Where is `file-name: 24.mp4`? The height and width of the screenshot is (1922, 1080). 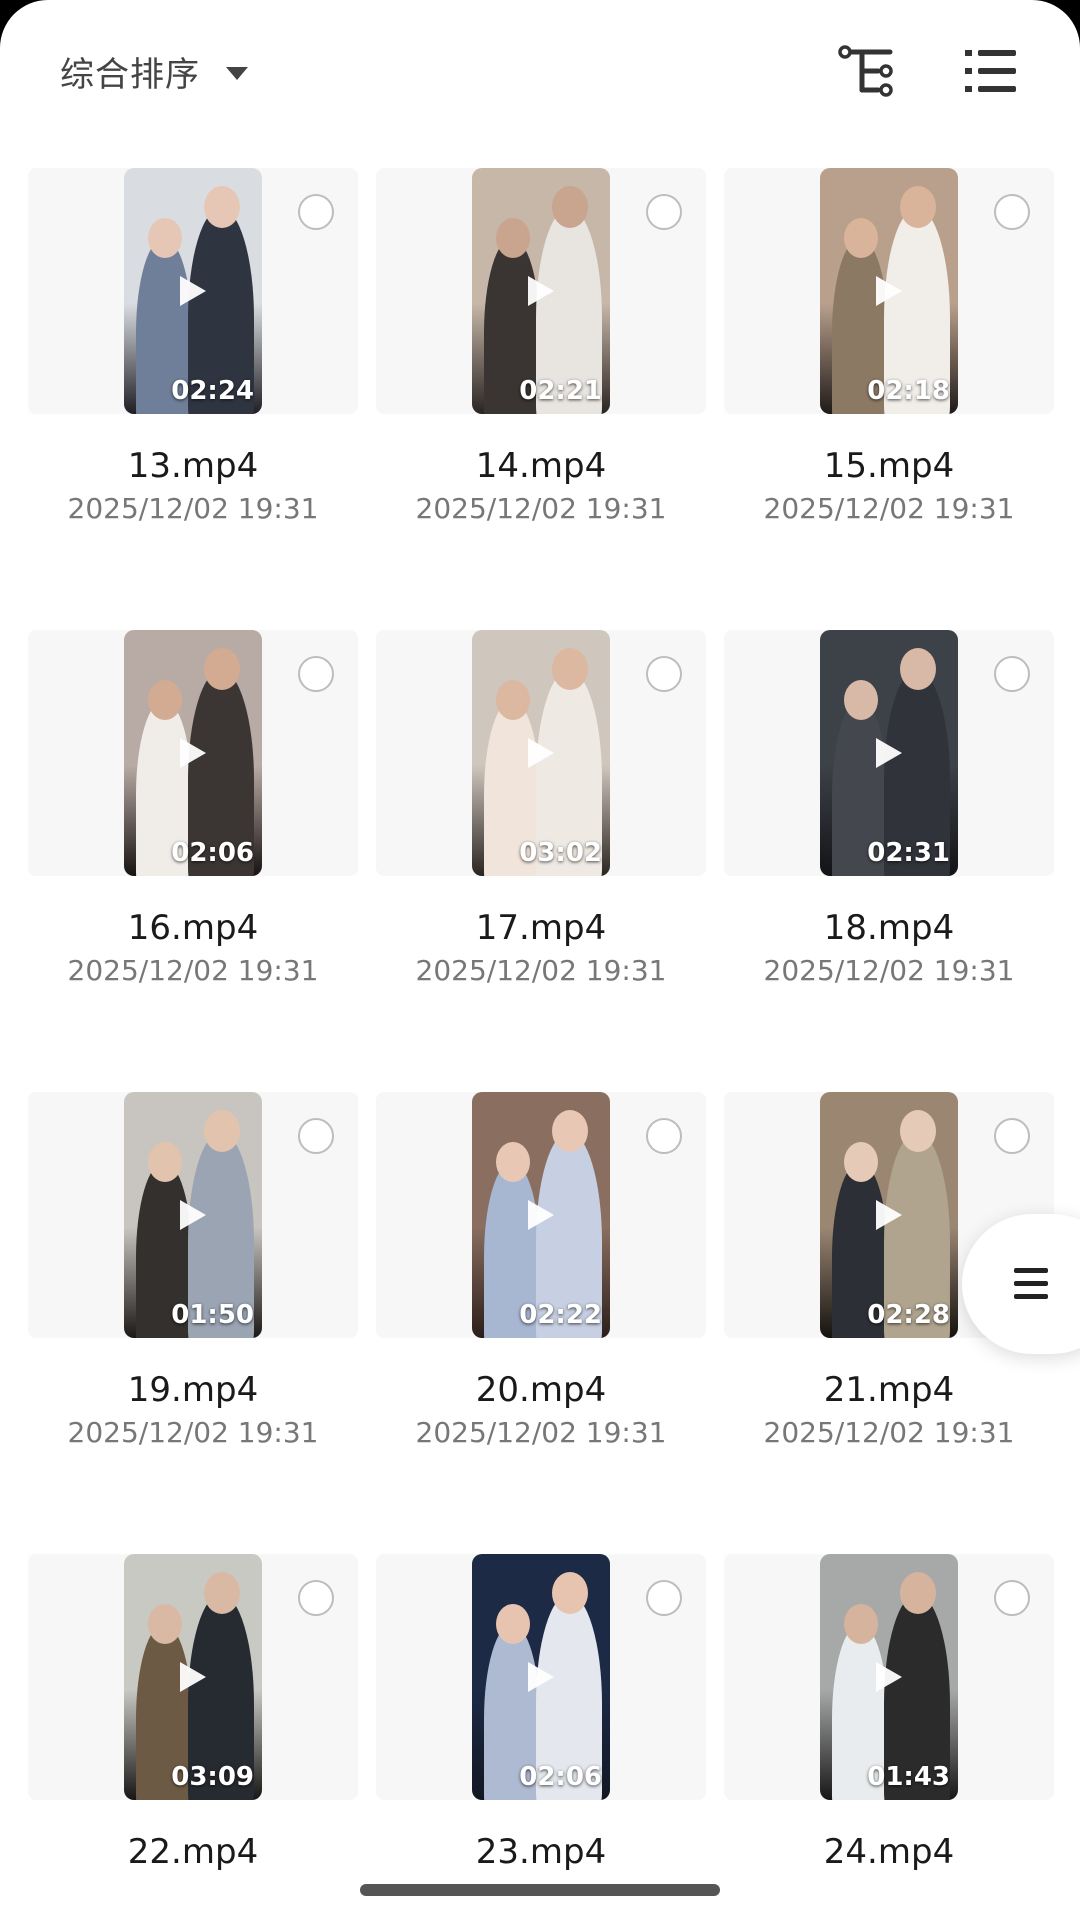 file-name: 24.mp4 is located at coordinates (889, 1852).